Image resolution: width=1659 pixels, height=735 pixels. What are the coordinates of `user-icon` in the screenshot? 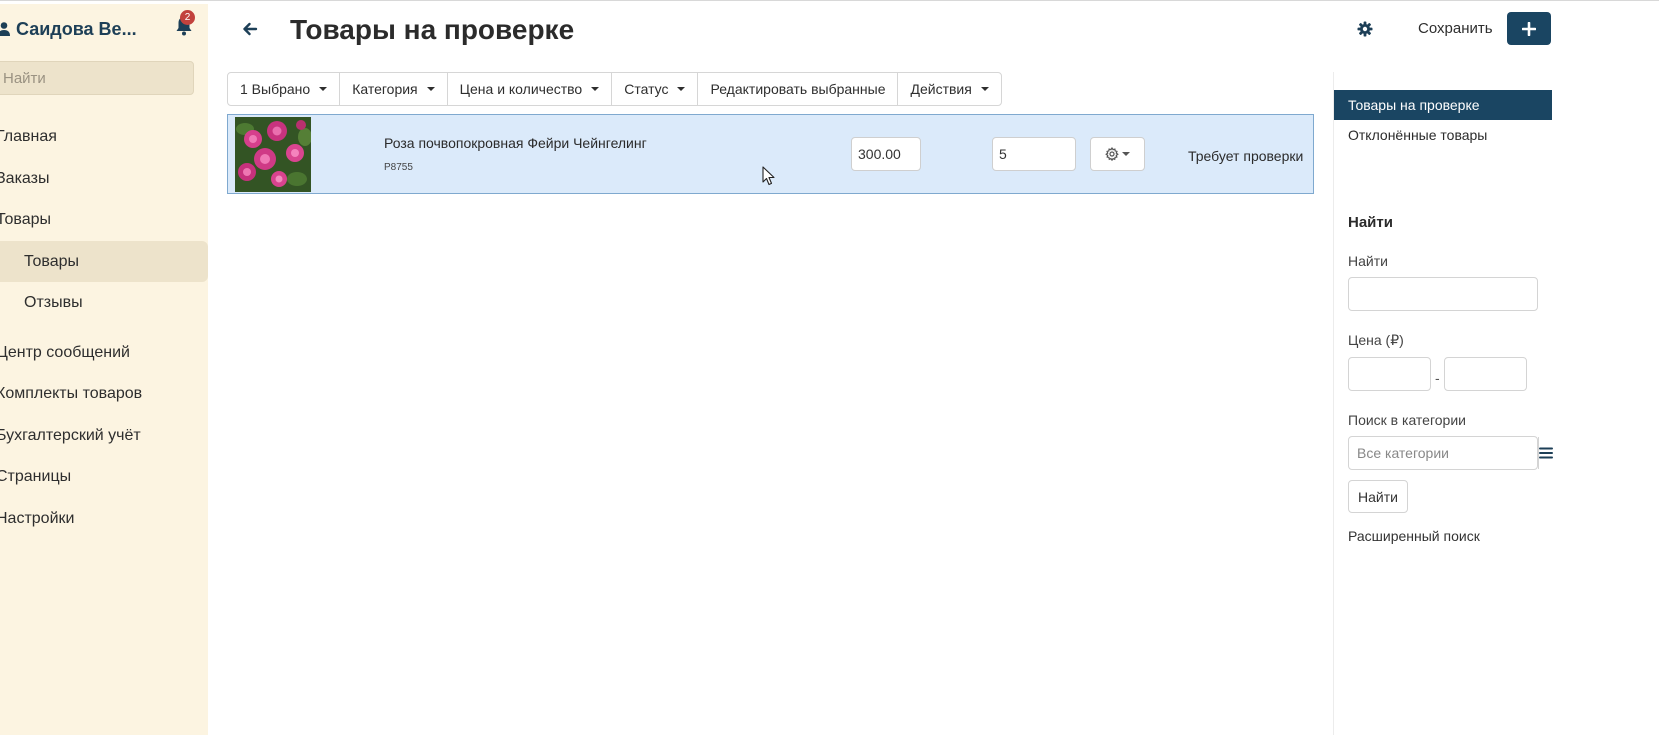 It's located at (5, 29).